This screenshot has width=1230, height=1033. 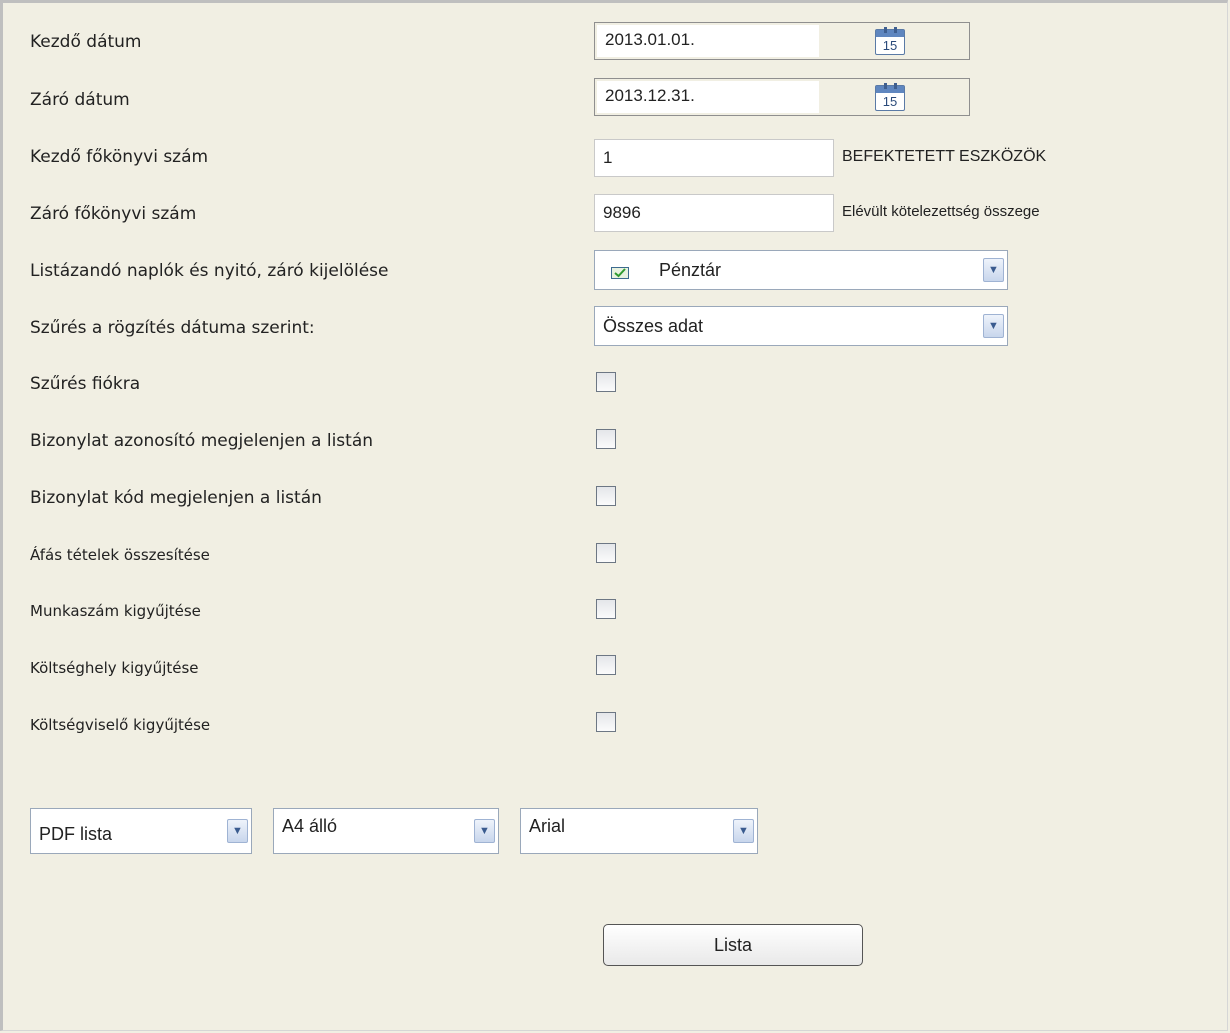 I want to click on checked-journal-icon, so click(x=620, y=273).